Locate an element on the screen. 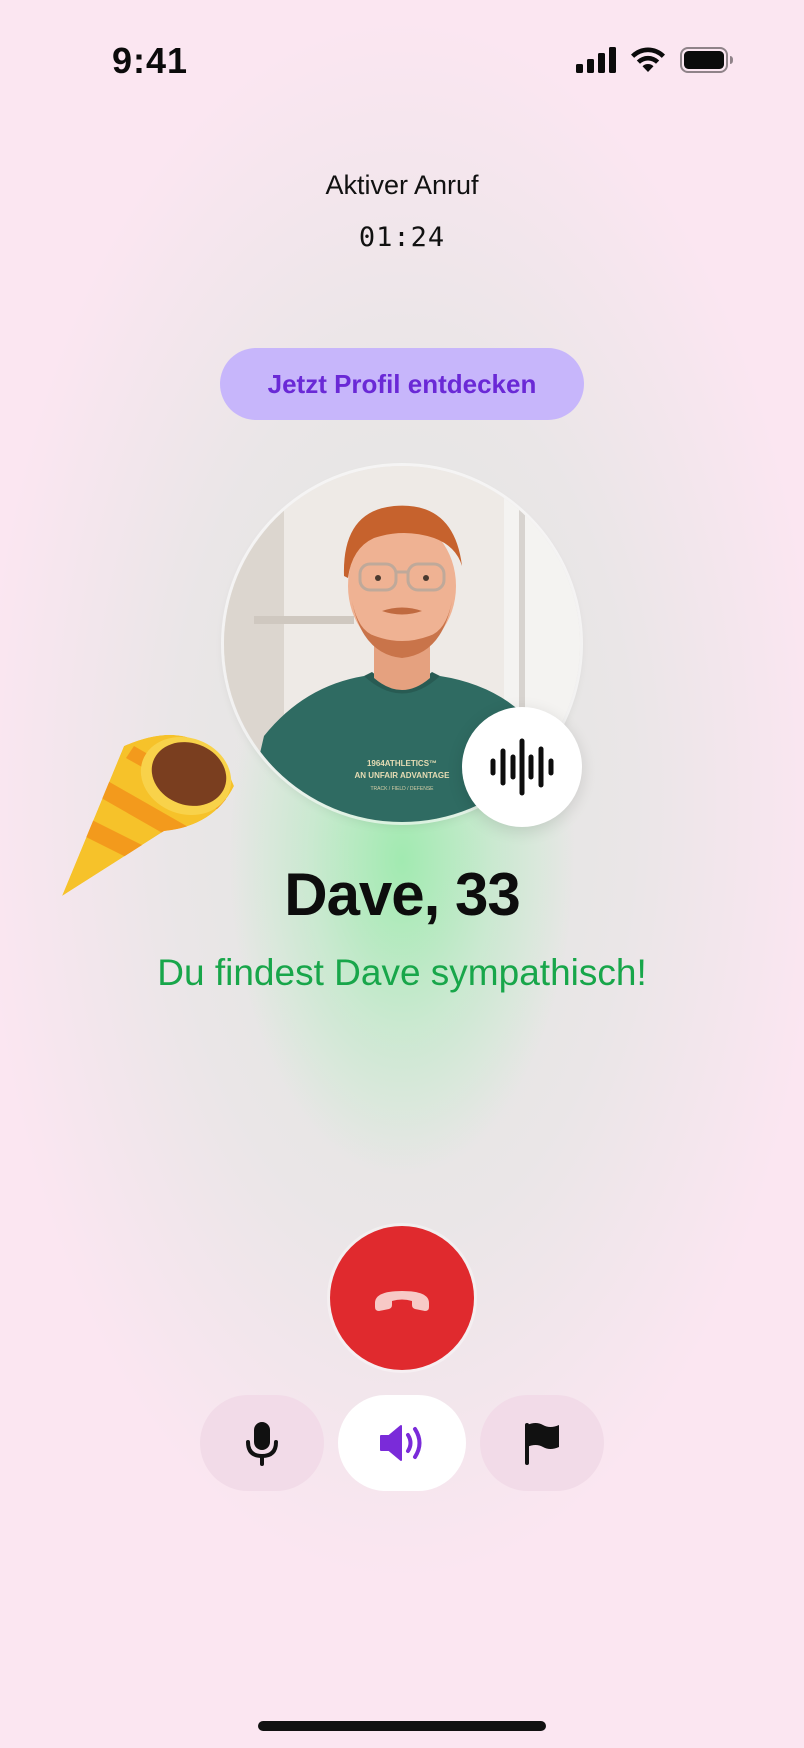 The image size is (804, 1748). phone-hangup-icon is located at coordinates (402, 1301).